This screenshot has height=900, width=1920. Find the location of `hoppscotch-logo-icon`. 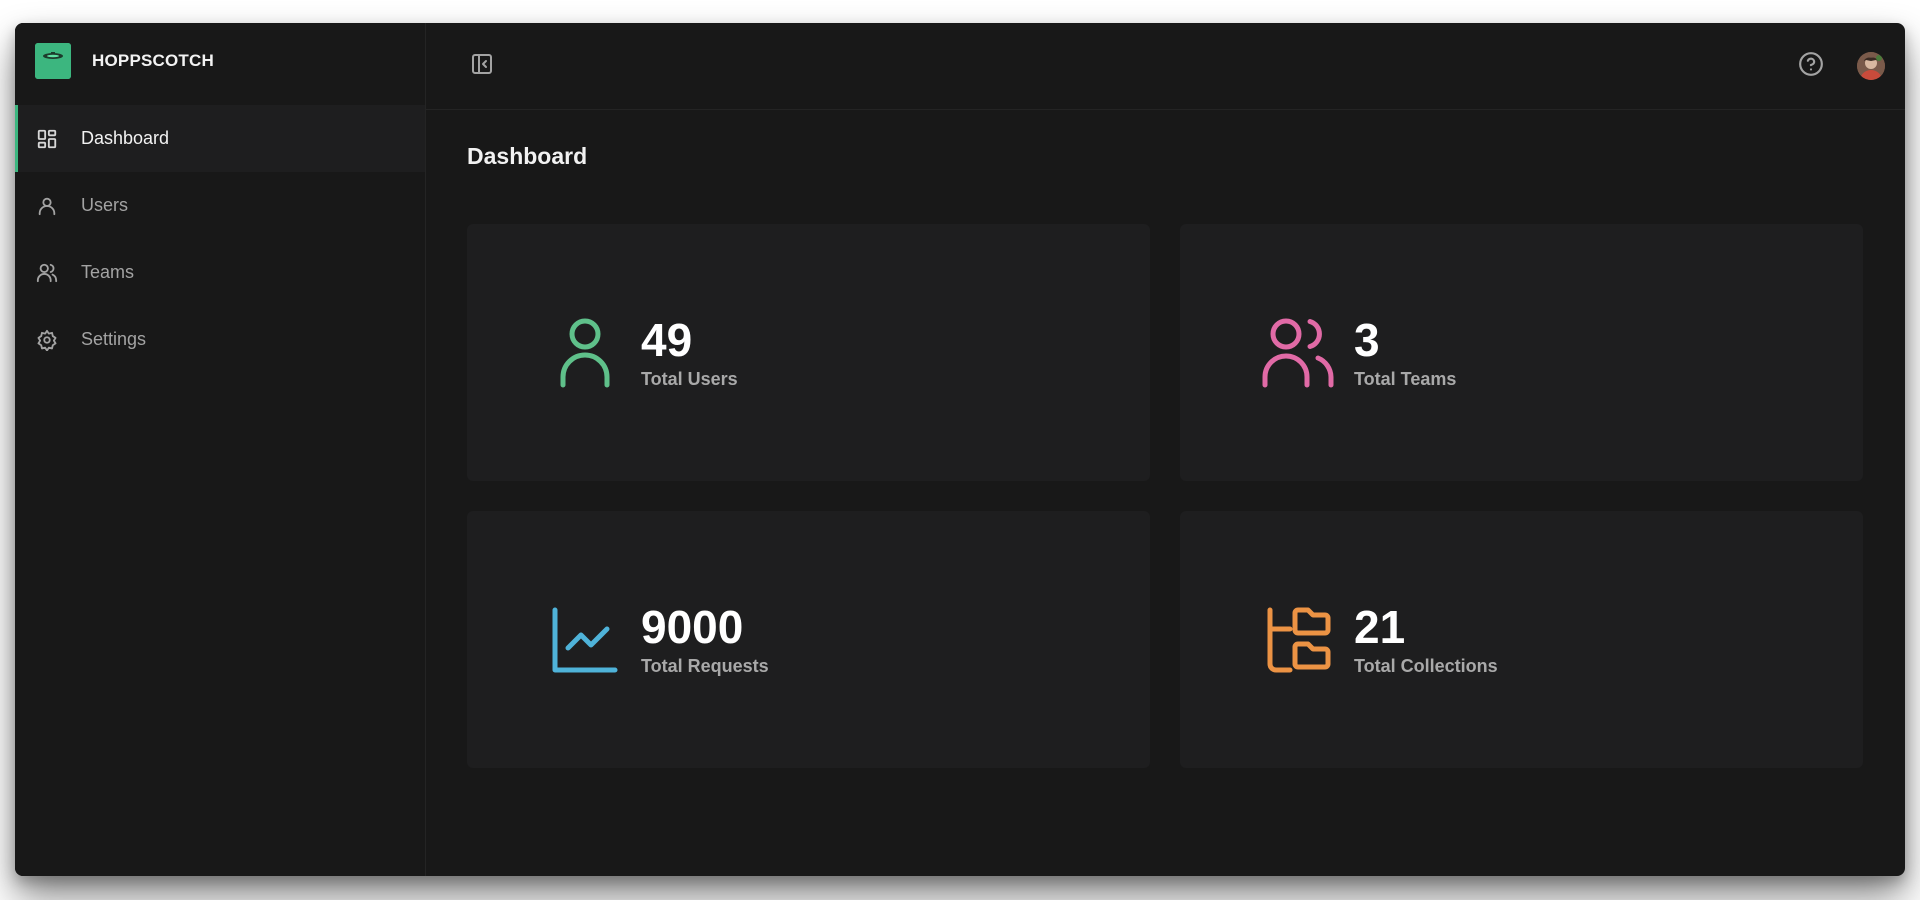

hoppscotch-logo-icon is located at coordinates (53, 61).